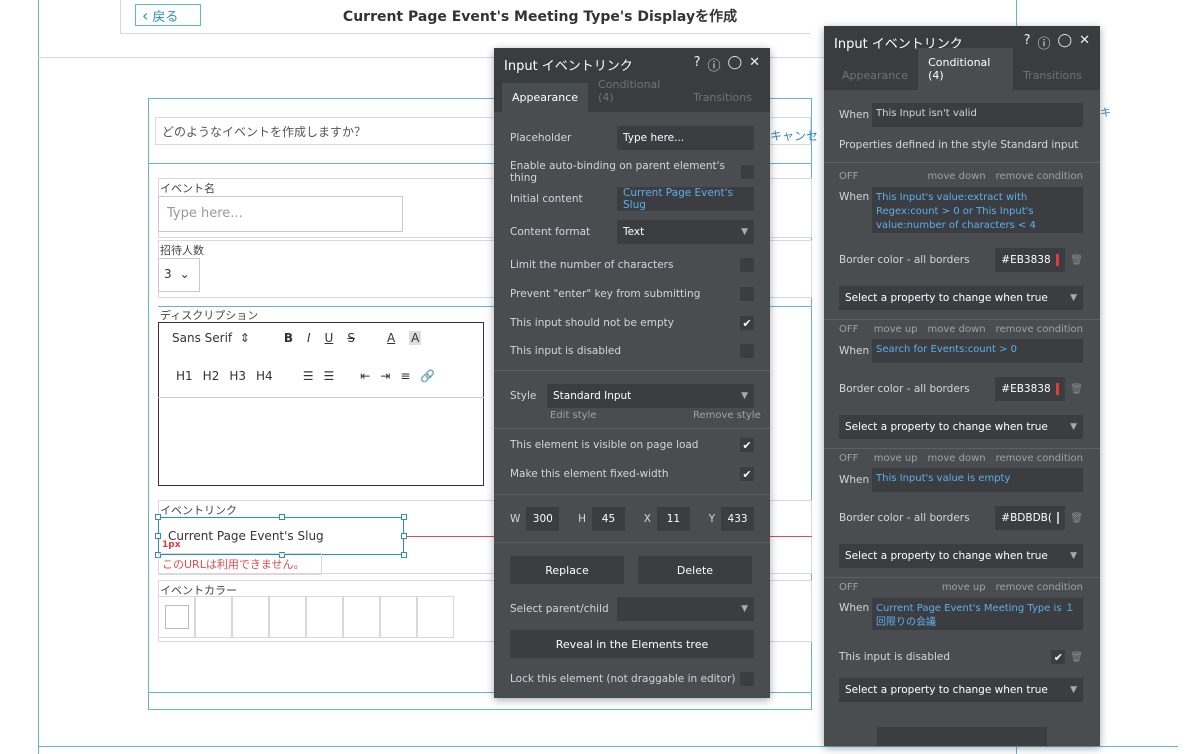 This screenshot has height=754, width=1200. I want to click on width-input: 300, so click(543, 519).